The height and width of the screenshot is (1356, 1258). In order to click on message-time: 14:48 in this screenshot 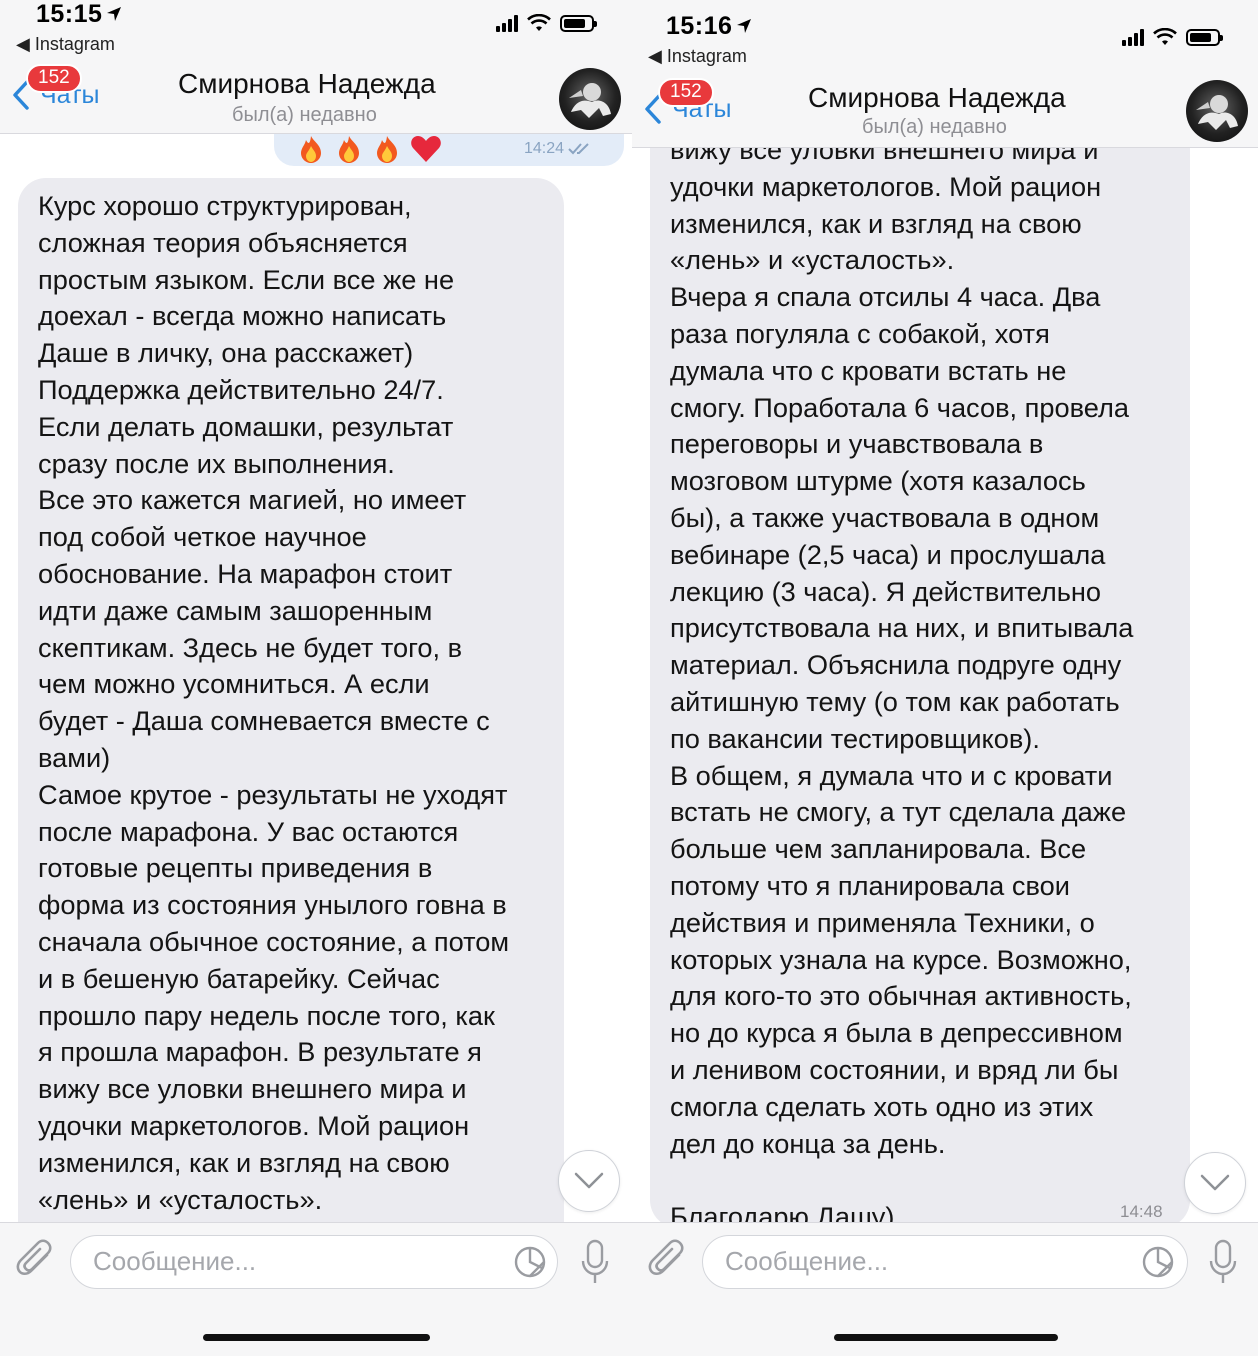, I will do `click(1141, 1211)`.